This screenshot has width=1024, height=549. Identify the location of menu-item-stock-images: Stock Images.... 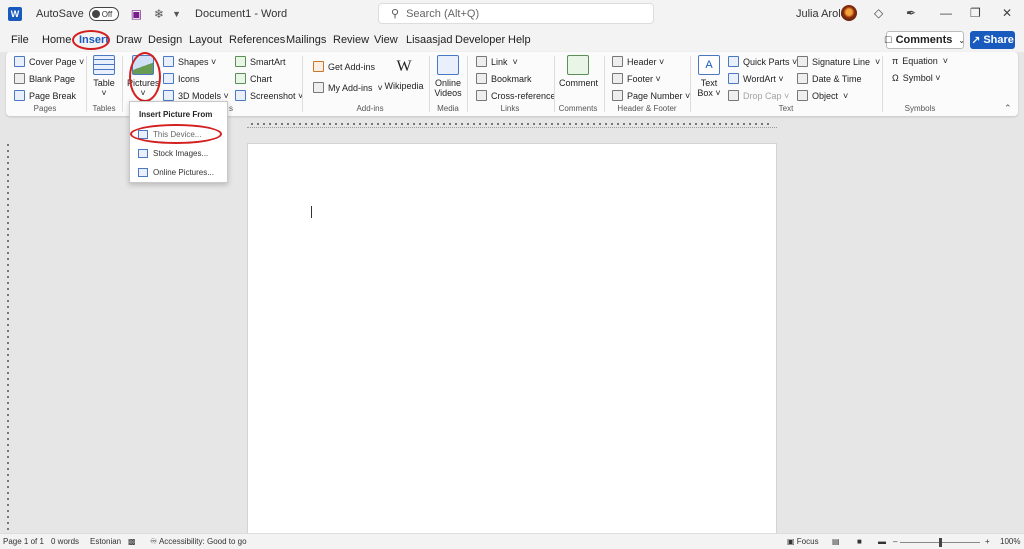
(173, 153).